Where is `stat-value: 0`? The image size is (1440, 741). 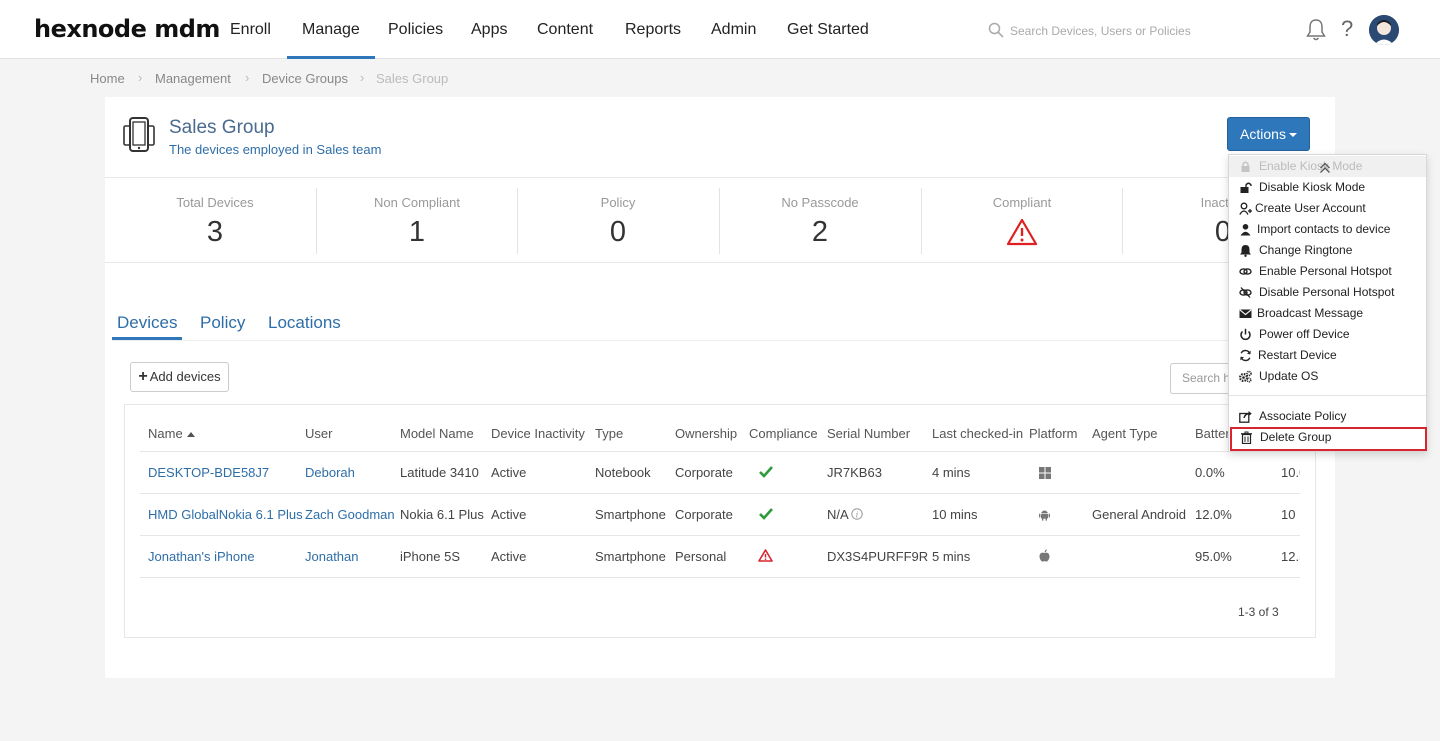 stat-value: 0 is located at coordinates (618, 232).